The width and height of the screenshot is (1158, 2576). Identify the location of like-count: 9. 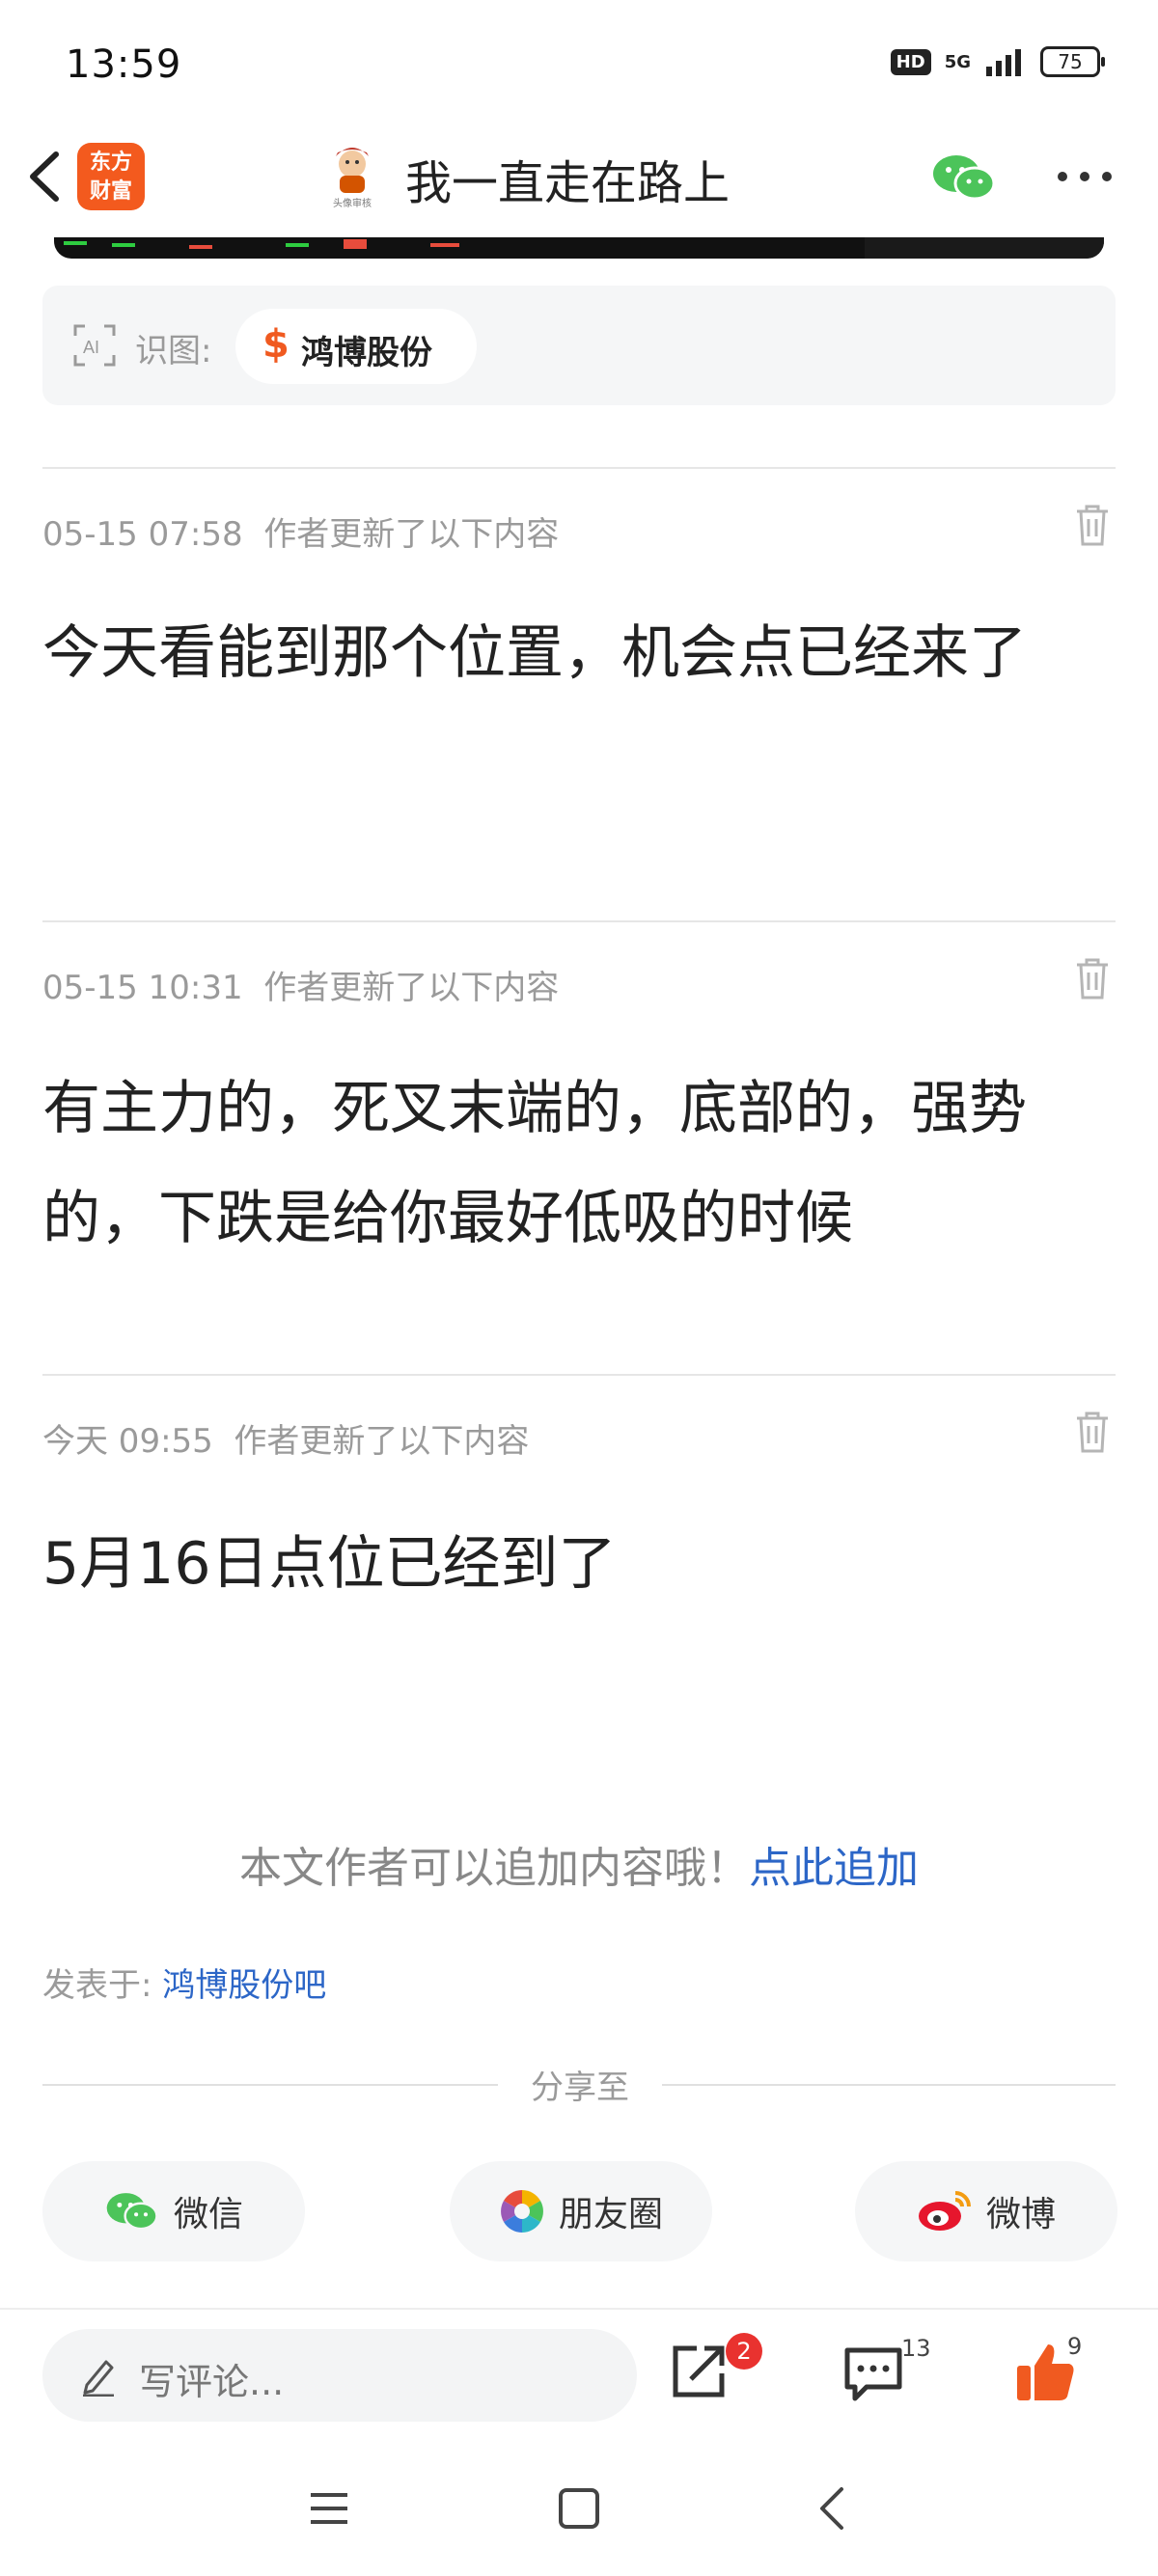
(1075, 2347).